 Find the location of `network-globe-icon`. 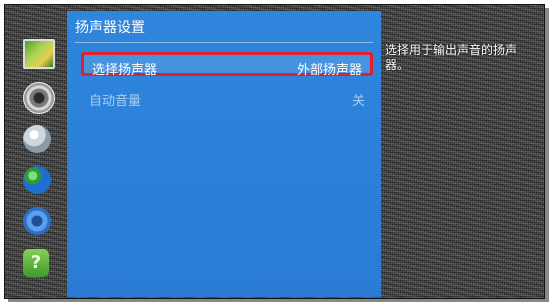

network-globe-icon is located at coordinates (37, 180).